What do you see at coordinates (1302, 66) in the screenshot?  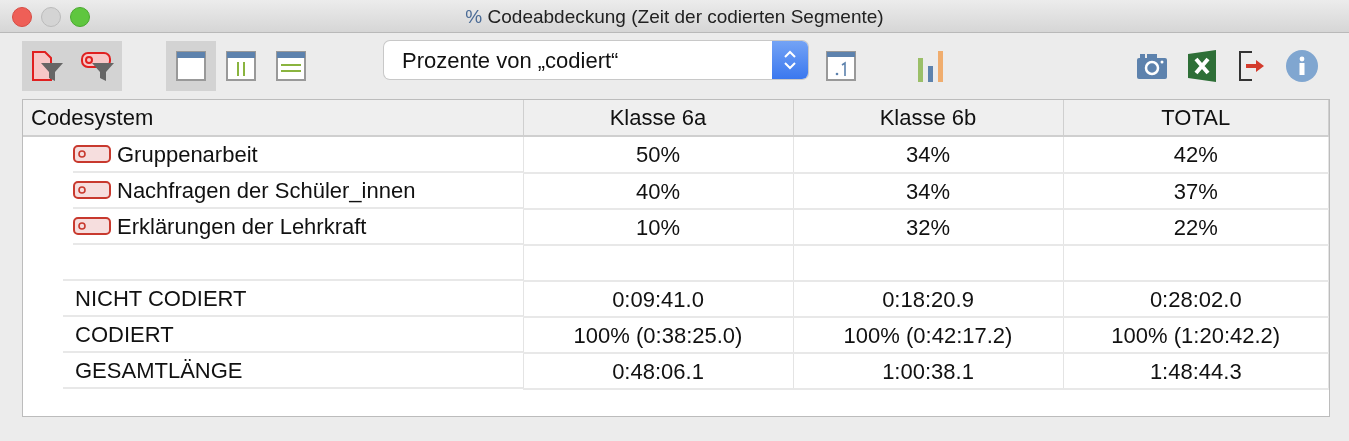 I see `info-icon` at bounding box center [1302, 66].